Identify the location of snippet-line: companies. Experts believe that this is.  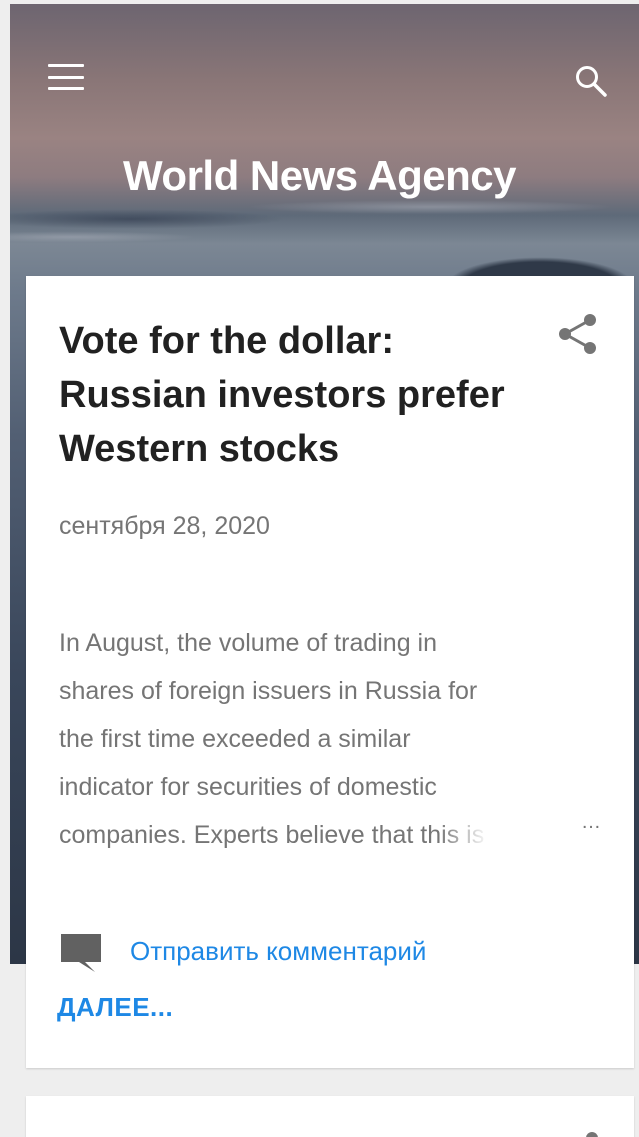
(329, 835).